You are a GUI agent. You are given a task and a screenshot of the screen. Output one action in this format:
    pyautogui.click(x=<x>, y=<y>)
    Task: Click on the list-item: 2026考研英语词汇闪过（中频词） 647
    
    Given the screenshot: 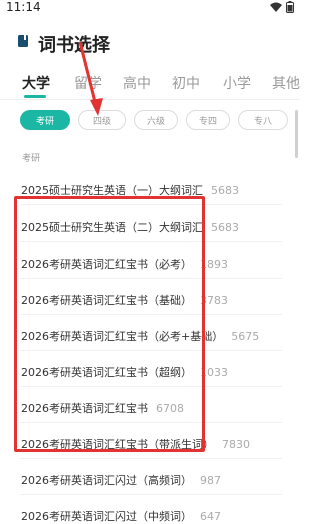 What is the action you would take?
    pyautogui.click(x=121, y=516)
    